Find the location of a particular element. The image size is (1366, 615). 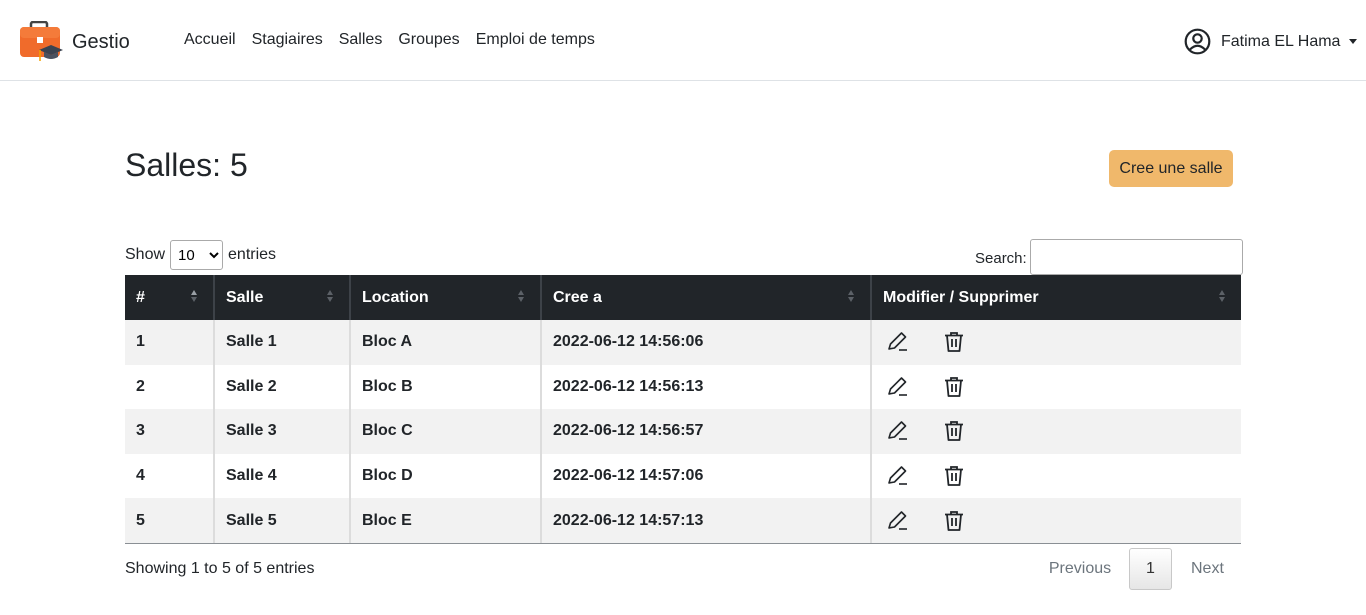

table-row: 4 Salle 4 Bloc D 2022-06-12 14:57:06 is located at coordinates (683, 476).